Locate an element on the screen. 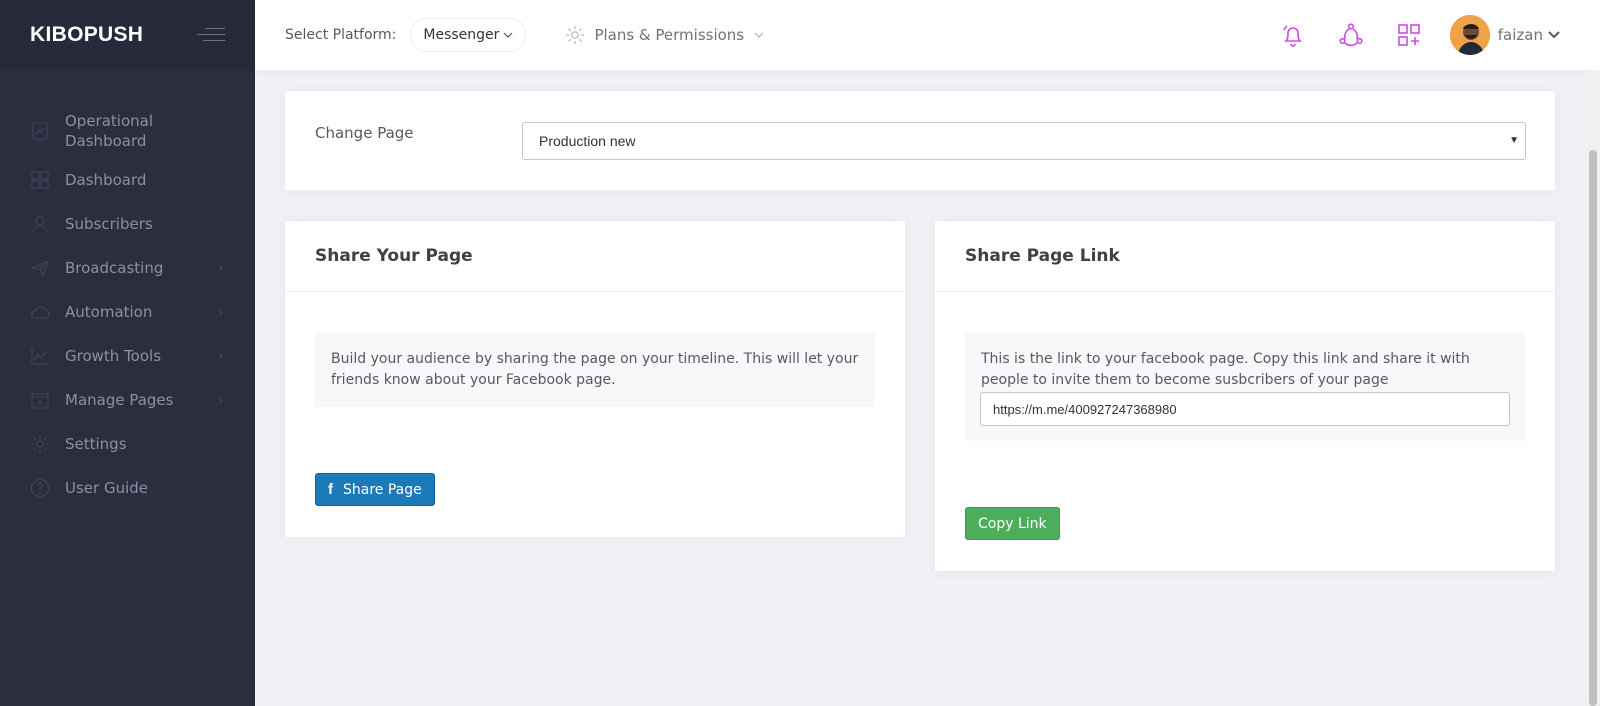 This screenshot has height=706, width=1600. plans-permissions-label: Plans & Permissions is located at coordinates (669, 35).